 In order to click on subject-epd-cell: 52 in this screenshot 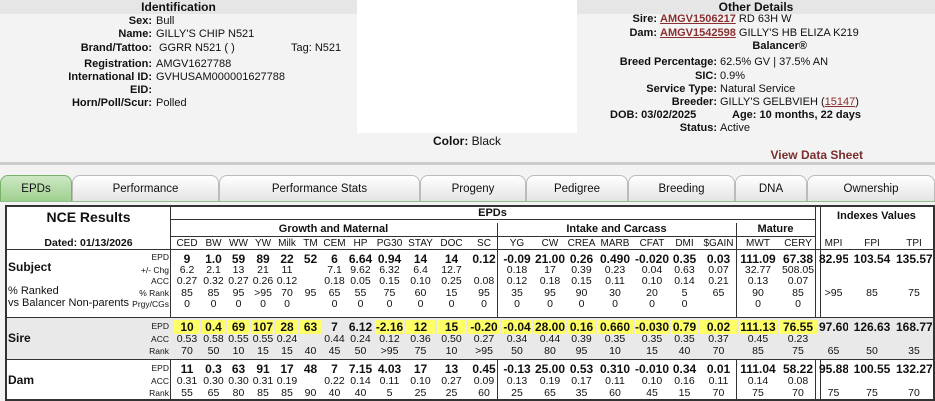, I will do `click(310, 259)`.